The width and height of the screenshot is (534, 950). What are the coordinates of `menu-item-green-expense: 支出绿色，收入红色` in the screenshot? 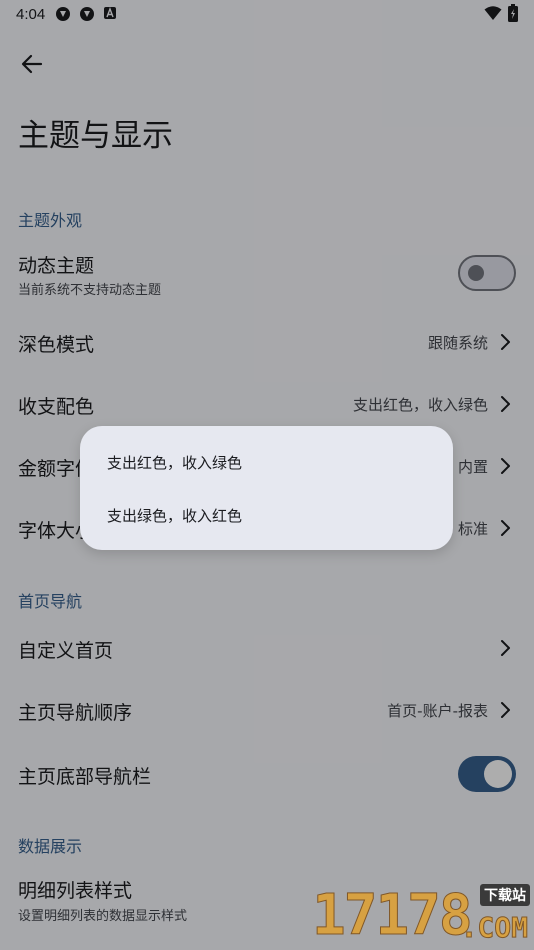 It's located at (266, 515).